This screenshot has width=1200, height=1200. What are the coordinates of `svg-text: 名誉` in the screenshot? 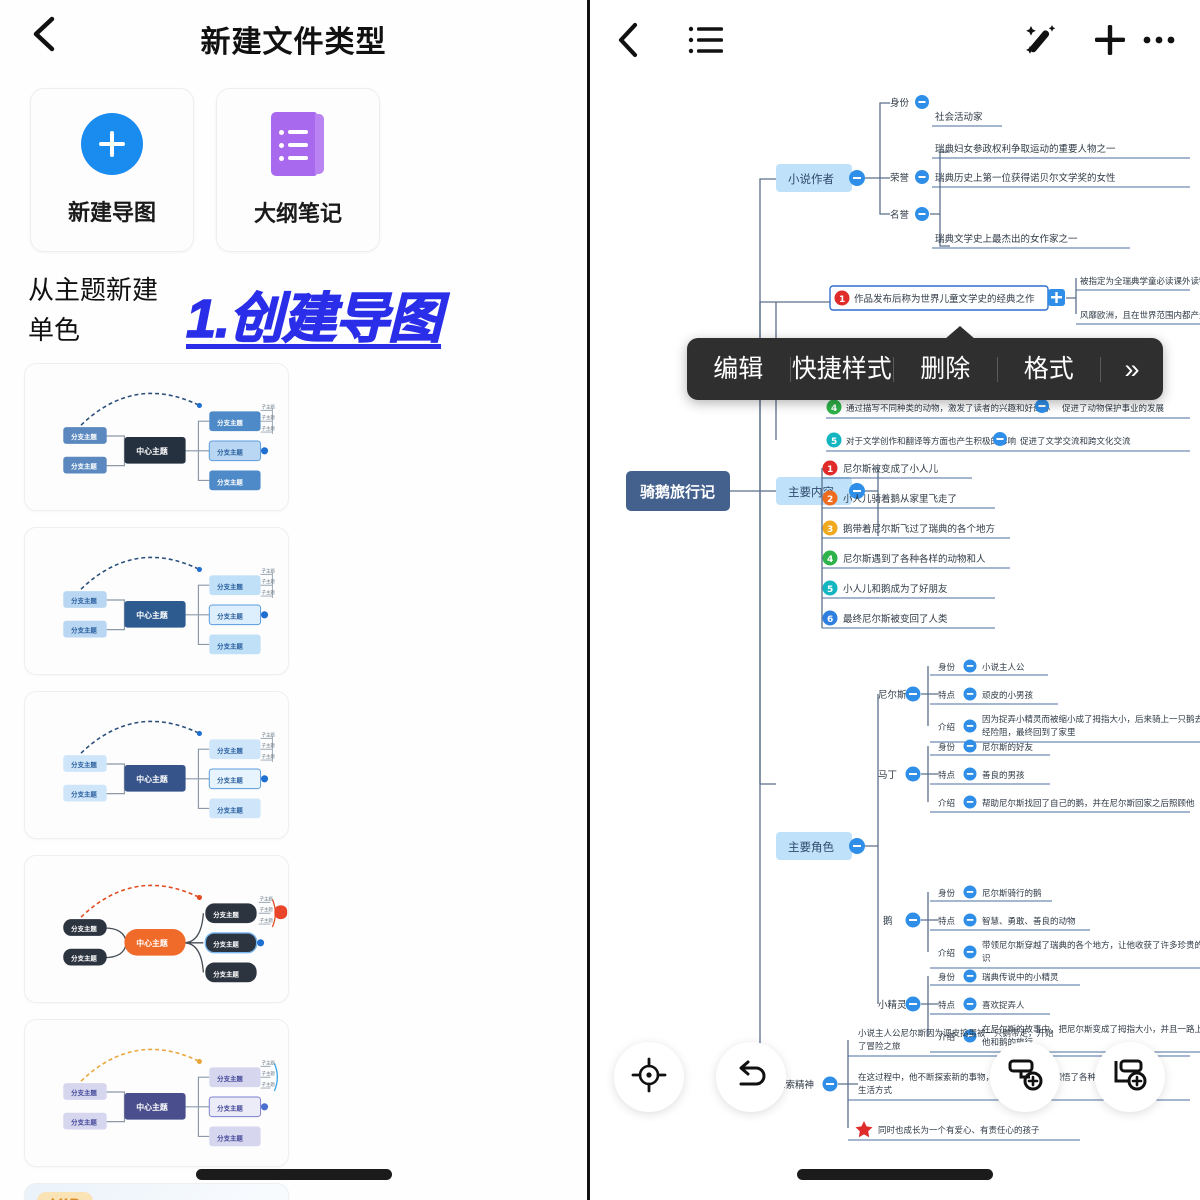 It's located at (900, 215).